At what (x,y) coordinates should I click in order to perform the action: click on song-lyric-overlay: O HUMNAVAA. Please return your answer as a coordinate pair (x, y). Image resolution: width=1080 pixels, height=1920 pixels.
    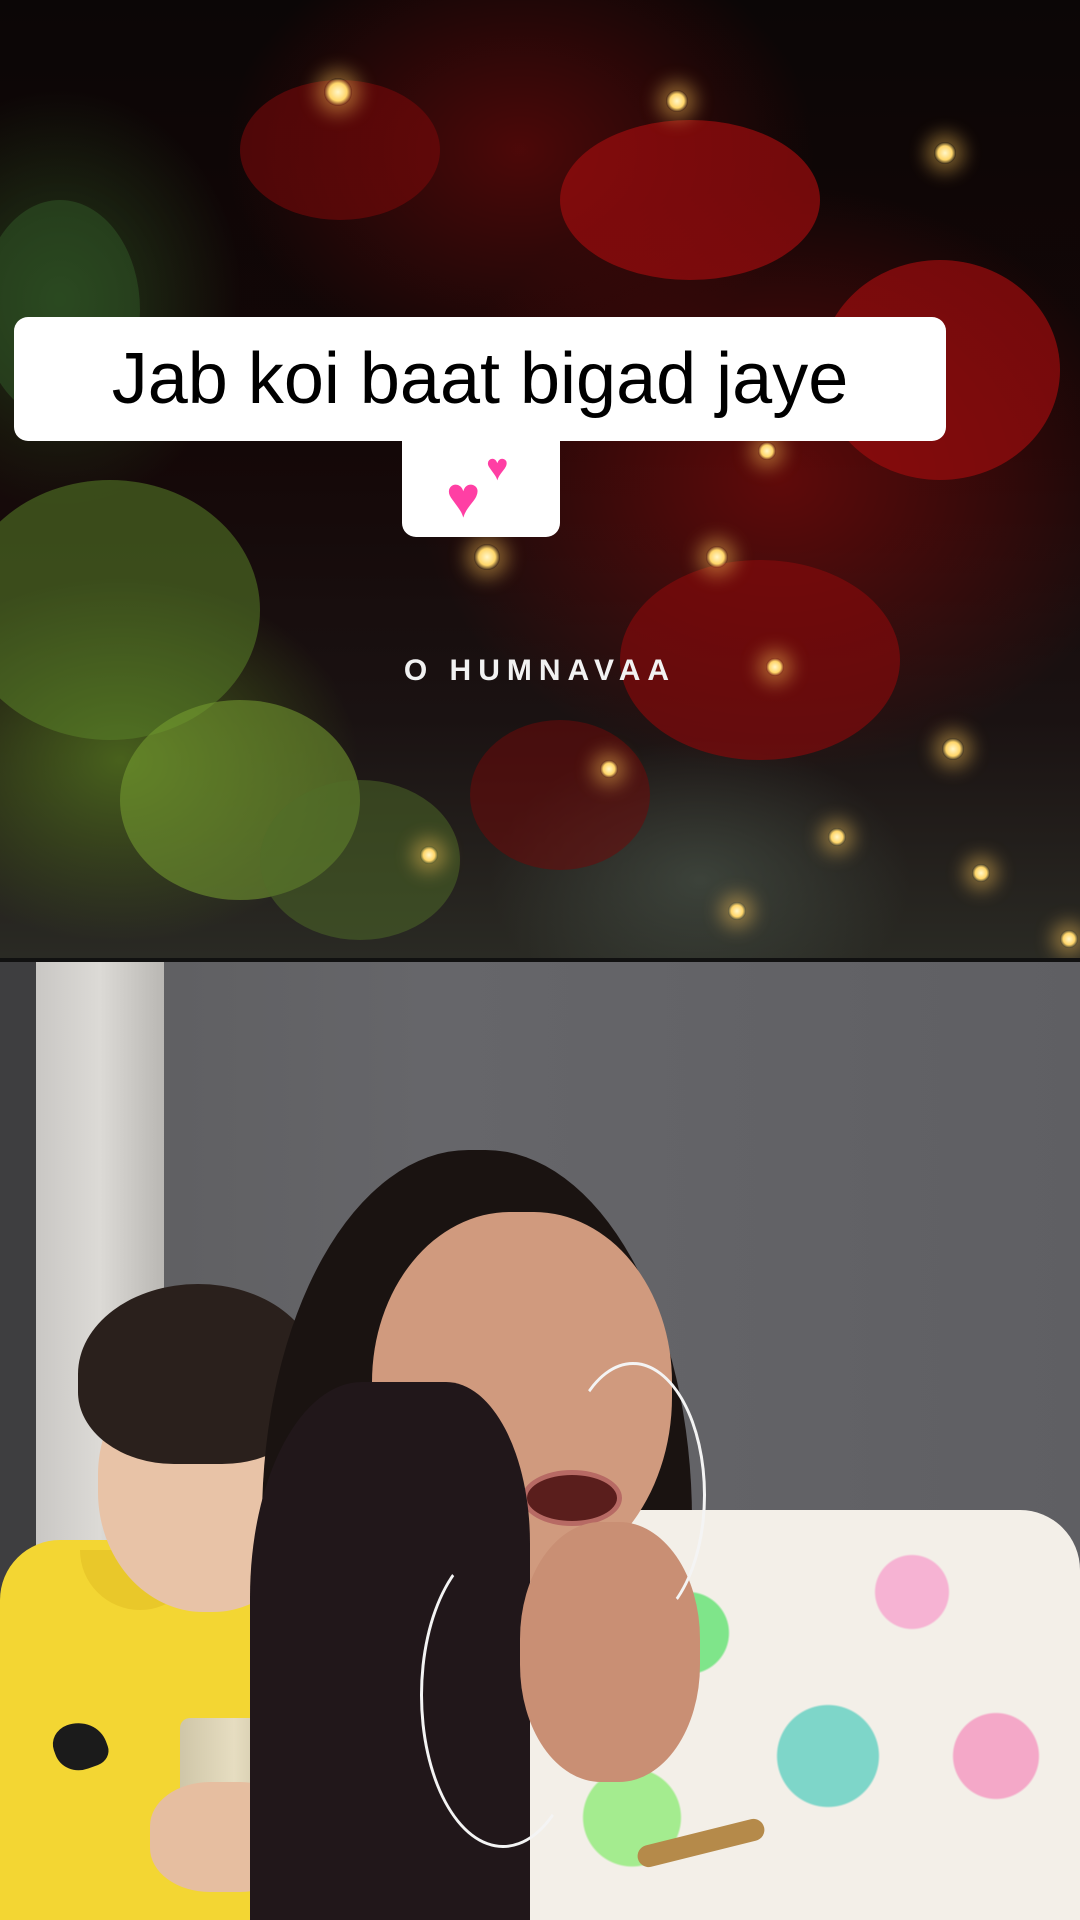
    Looking at the image, I should click on (540, 670).